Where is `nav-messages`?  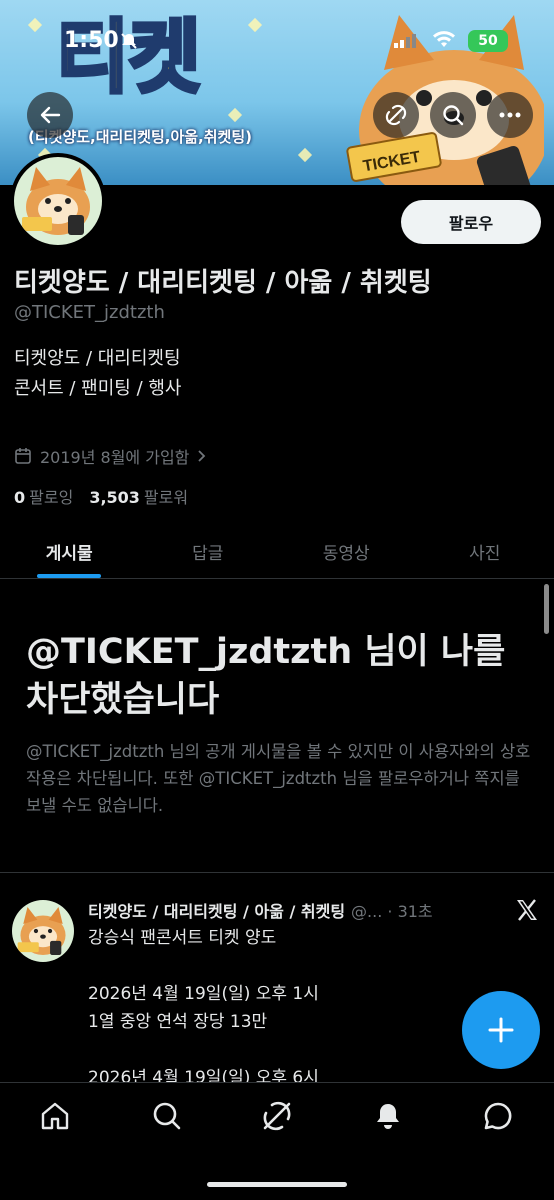
nav-messages is located at coordinates (498, 1116).